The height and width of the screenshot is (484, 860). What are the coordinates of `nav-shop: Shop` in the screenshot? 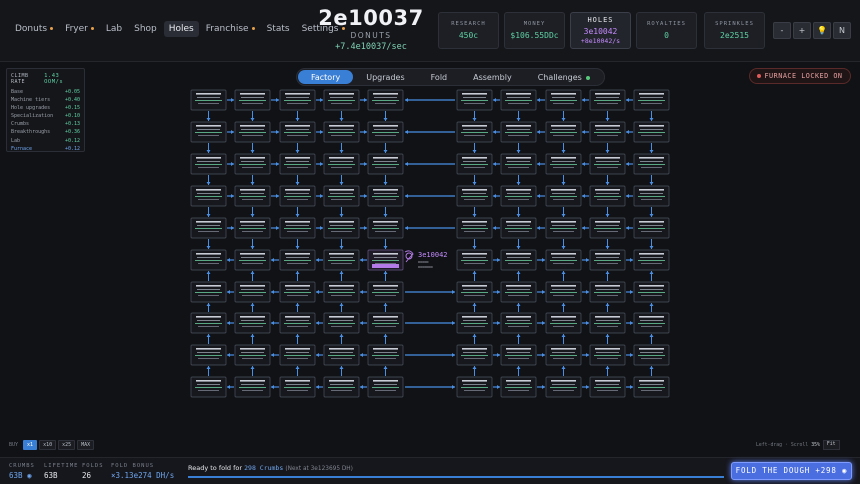 It's located at (145, 29).